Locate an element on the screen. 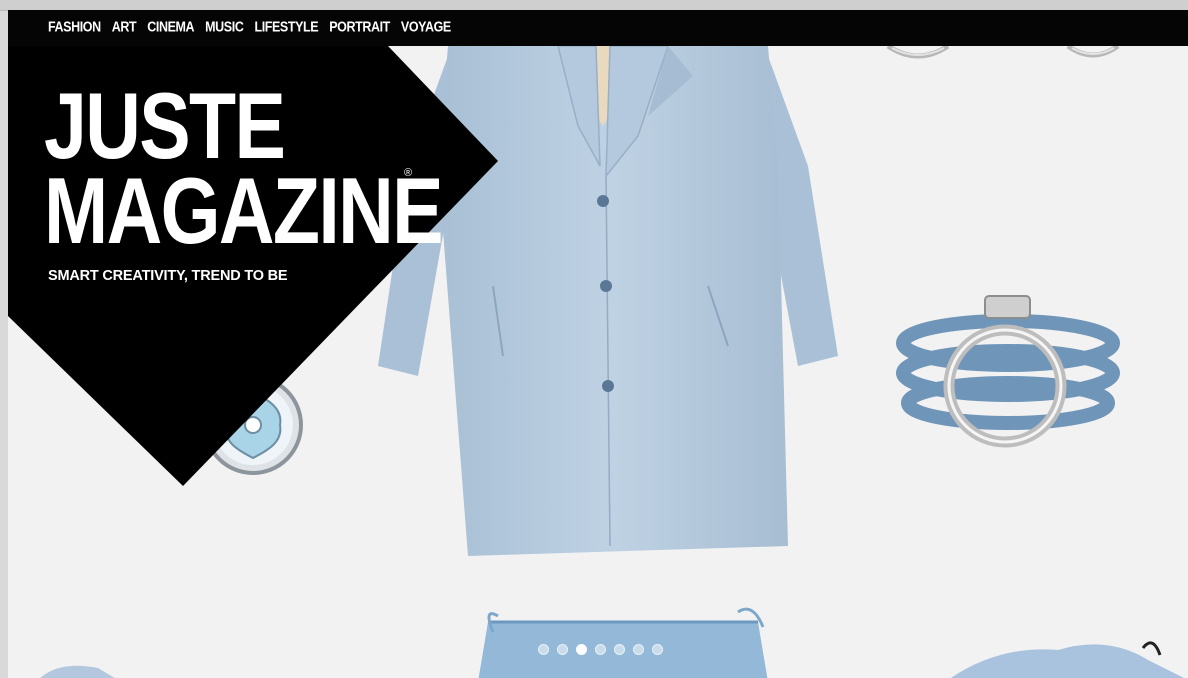 The width and height of the screenshot is (1188, 678). nav-link-cinema: CINEMA is located at coordinates (170, 27).